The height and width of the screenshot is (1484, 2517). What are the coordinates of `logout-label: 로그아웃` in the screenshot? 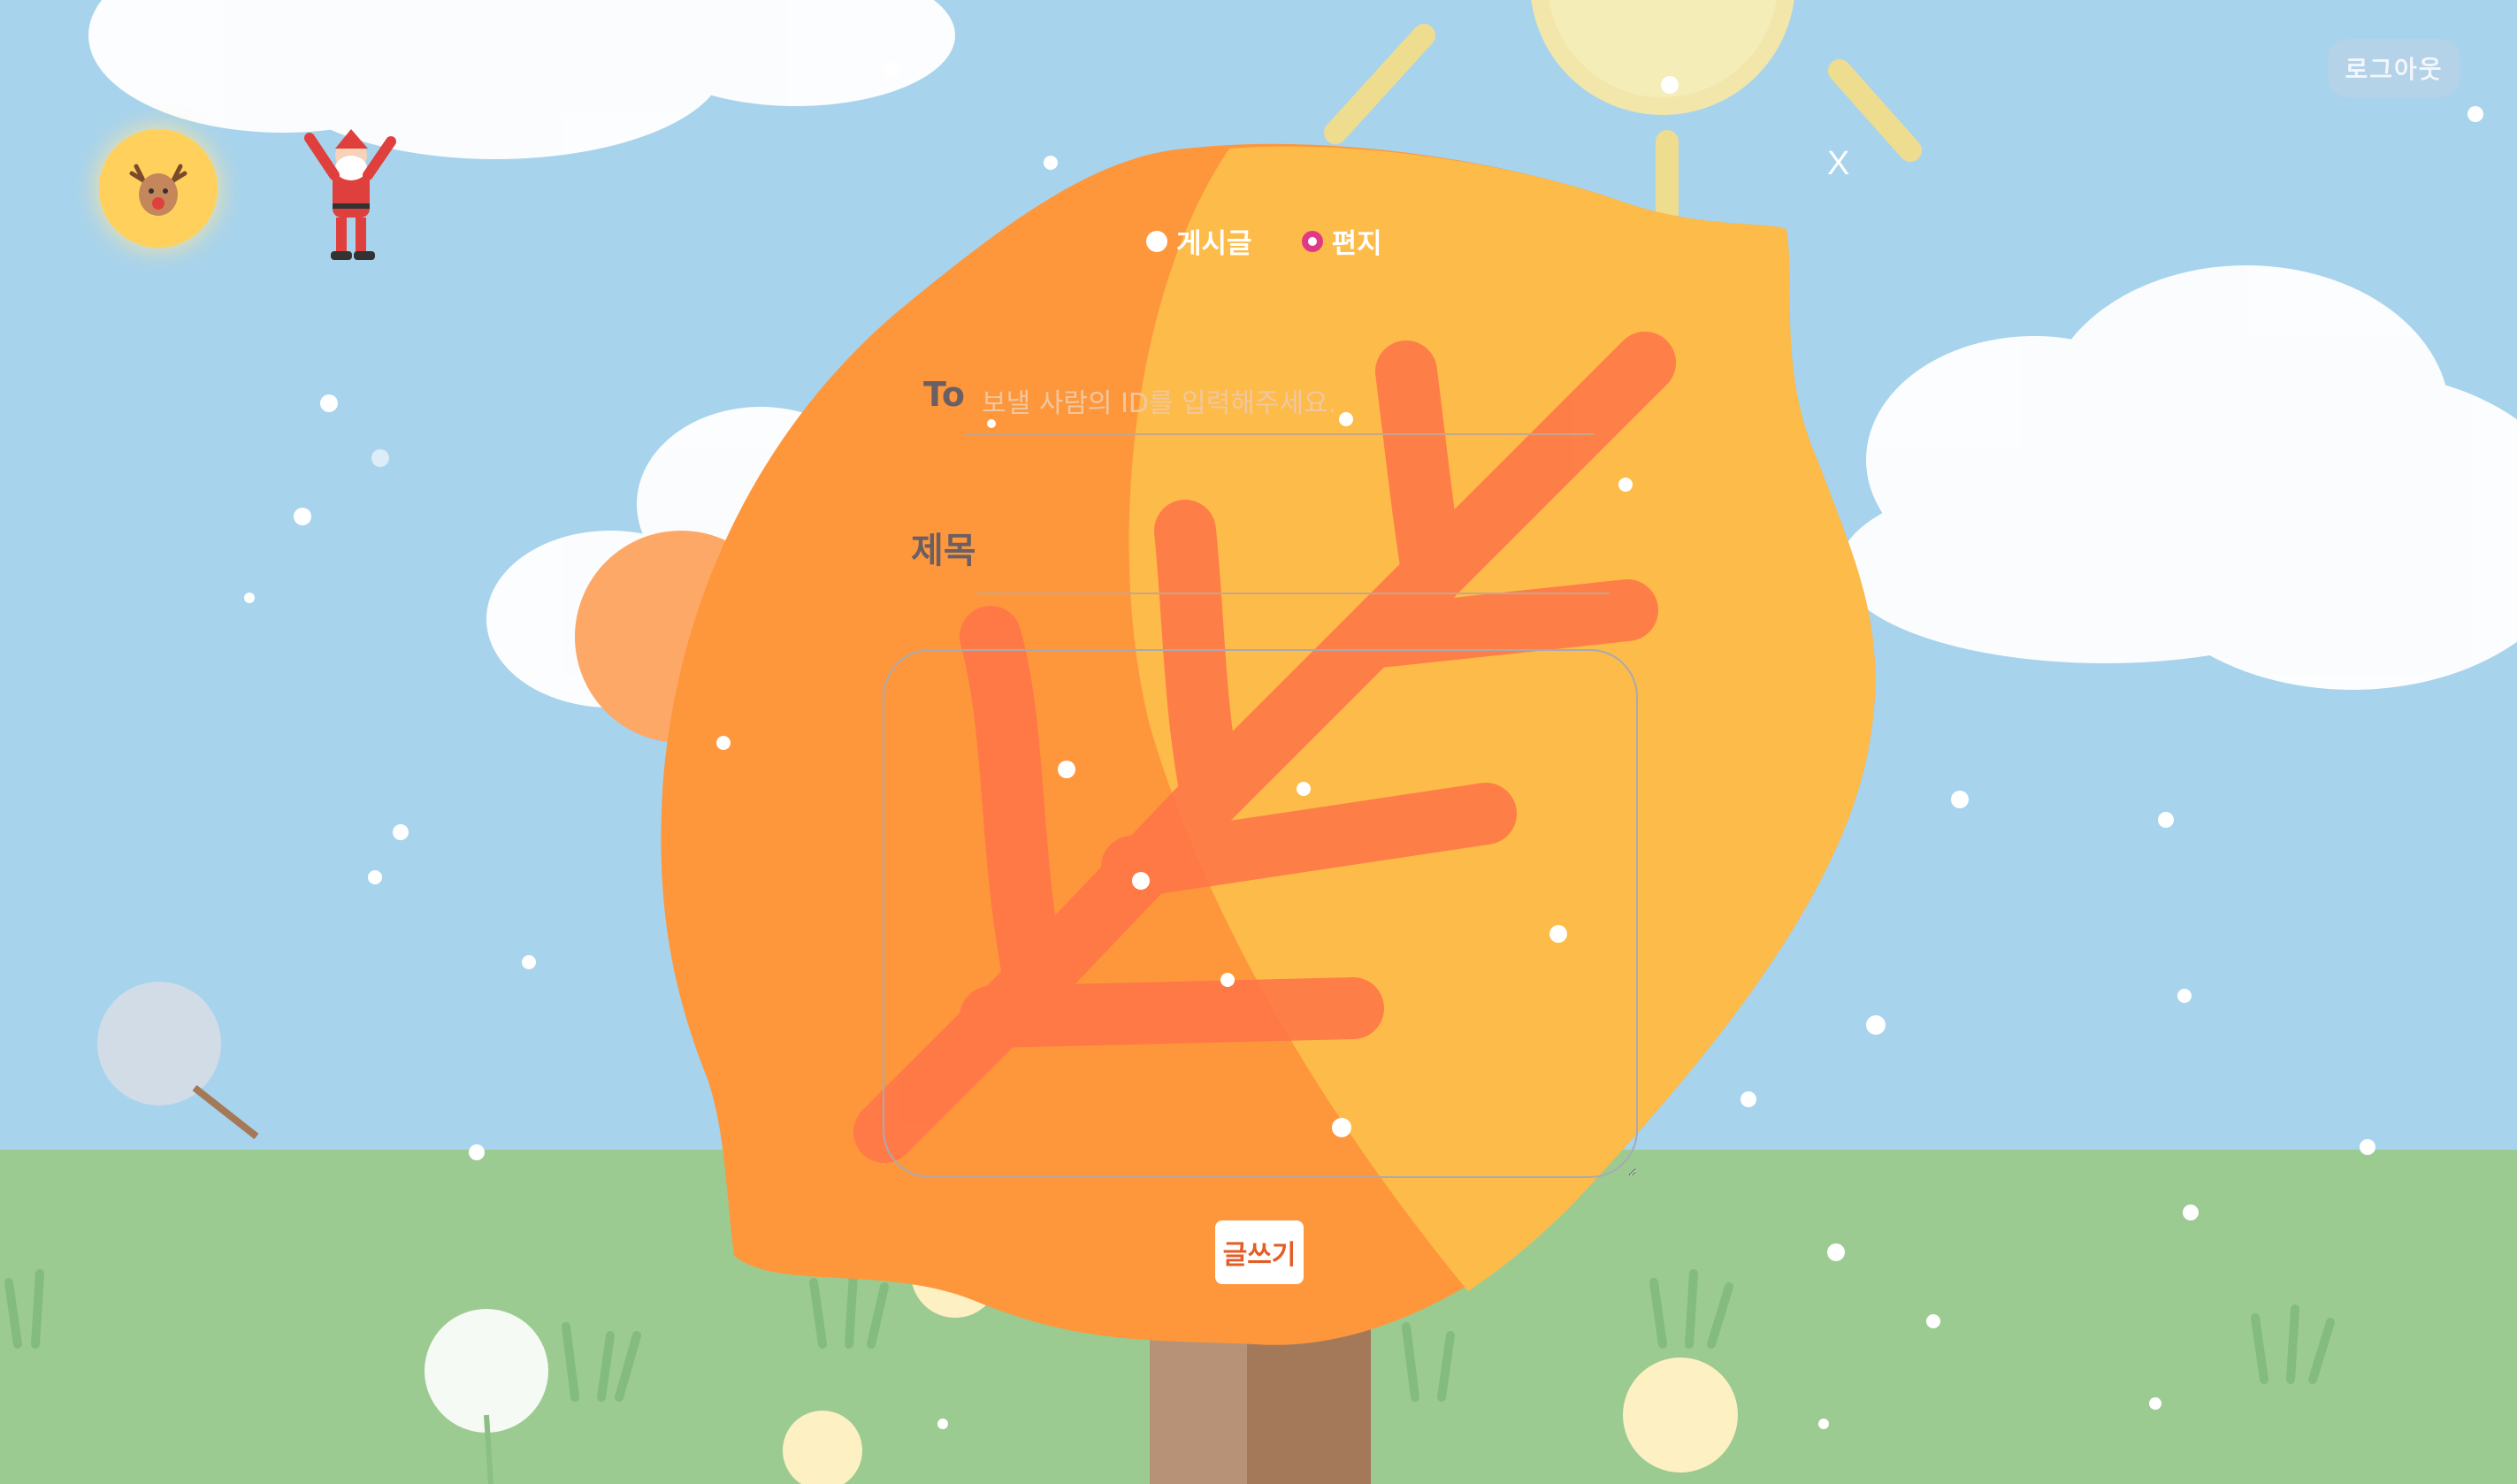 It's located at (2394, 69).